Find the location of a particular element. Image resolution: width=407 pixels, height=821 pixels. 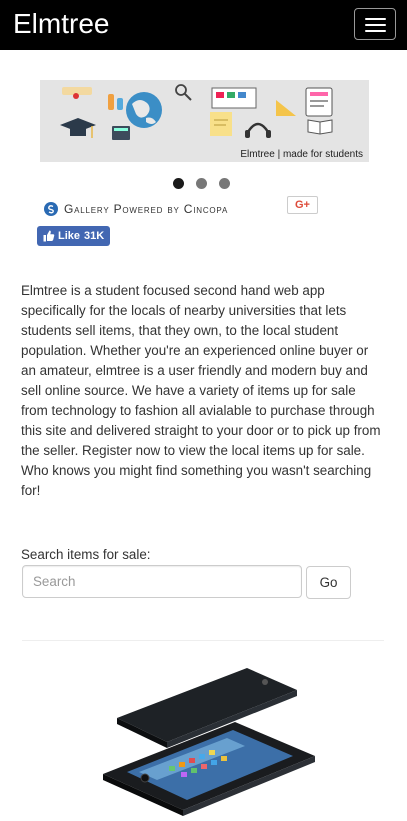

smartphone-image is located at coordinates (209, 742).